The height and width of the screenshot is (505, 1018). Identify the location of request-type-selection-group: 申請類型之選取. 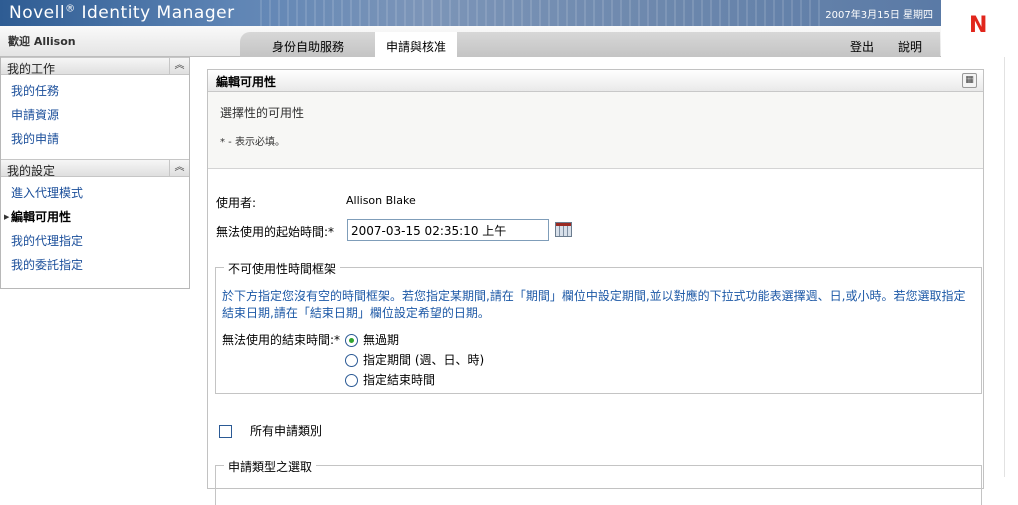
(598, 481).